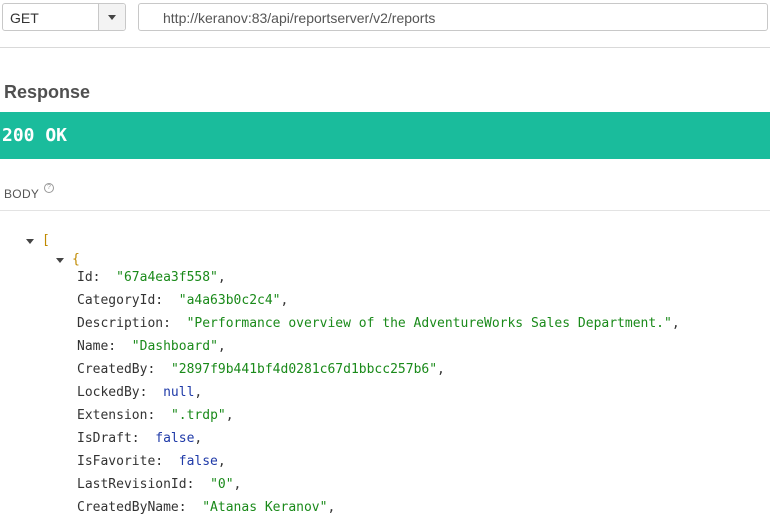  What do you see at coordinates (304, 369) in the screenshot?
I see `json-value: "2897f9b441bf4d0281c67d1bbcc257b6"` at bounding box center [304, 369].